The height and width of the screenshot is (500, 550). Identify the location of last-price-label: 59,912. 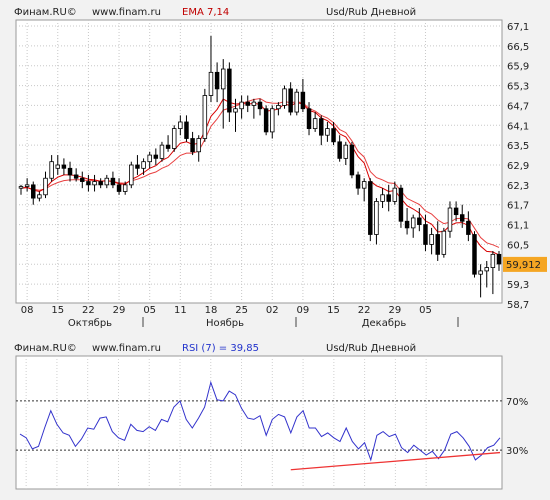
(523, 265).